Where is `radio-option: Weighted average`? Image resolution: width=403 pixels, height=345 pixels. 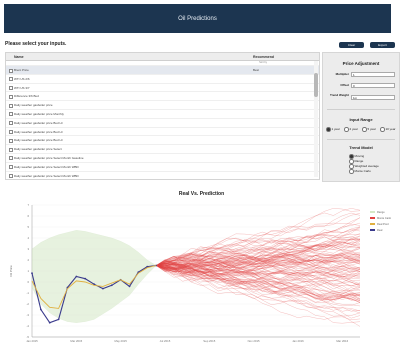 radio-option: Weighted average is located at coordinates (364, 166).